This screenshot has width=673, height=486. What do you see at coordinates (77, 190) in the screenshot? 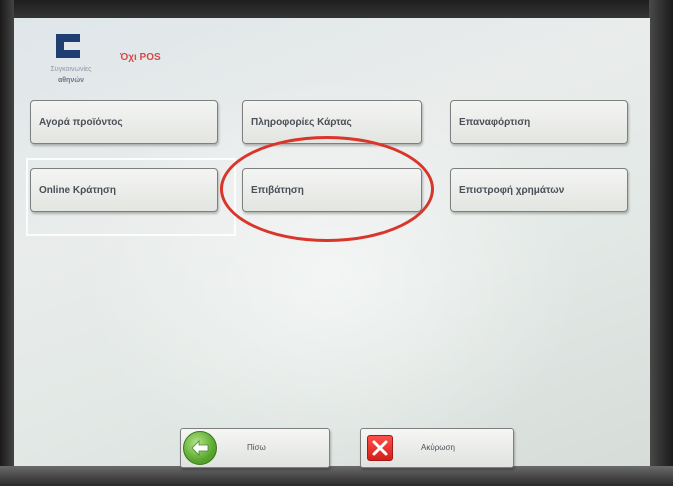
I see `online-booking-label: Online Κράτηση` at bounding box center [77, 190].